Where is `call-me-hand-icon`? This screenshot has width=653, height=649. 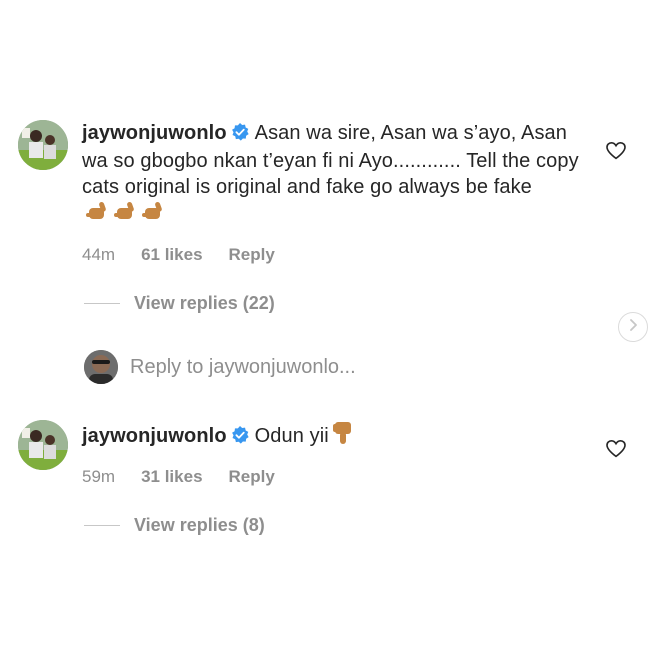 call-me-hand-icon is located at coordinates (128, 215).